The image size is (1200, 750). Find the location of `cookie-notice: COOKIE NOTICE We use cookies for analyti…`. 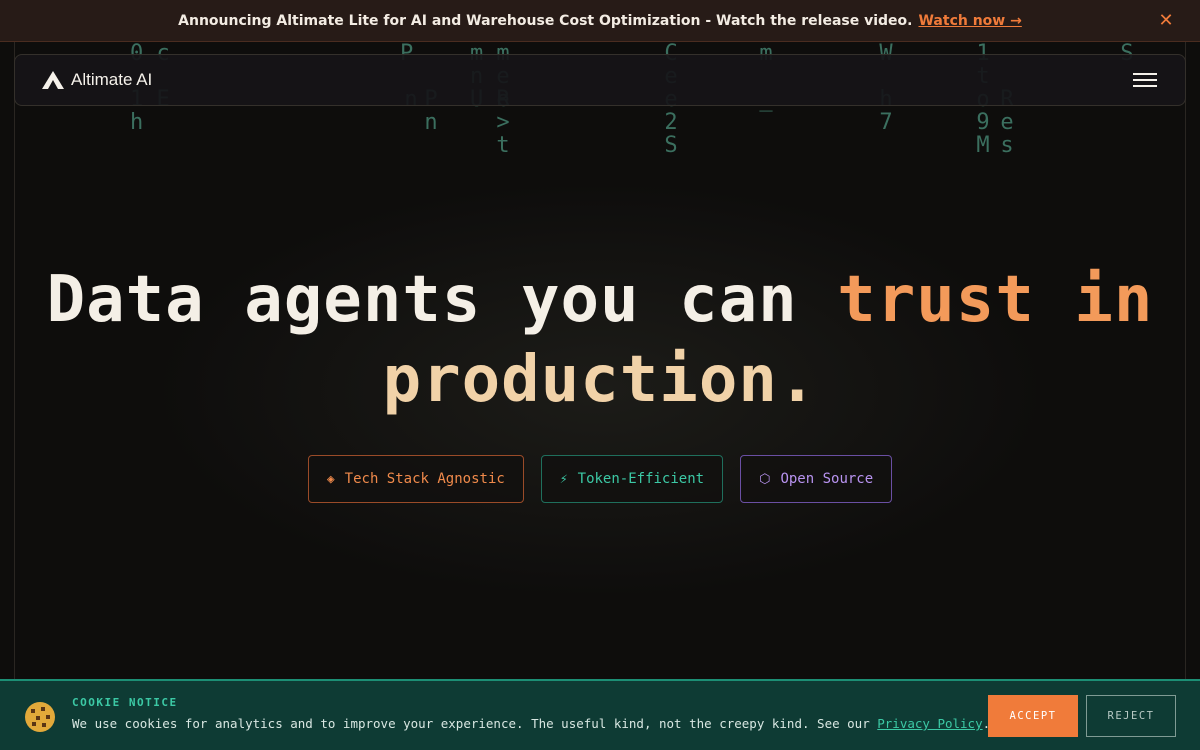

cookie-notice: COOKIE NOTICE We use cookies for analyti… is located at coordinates (600, 714).